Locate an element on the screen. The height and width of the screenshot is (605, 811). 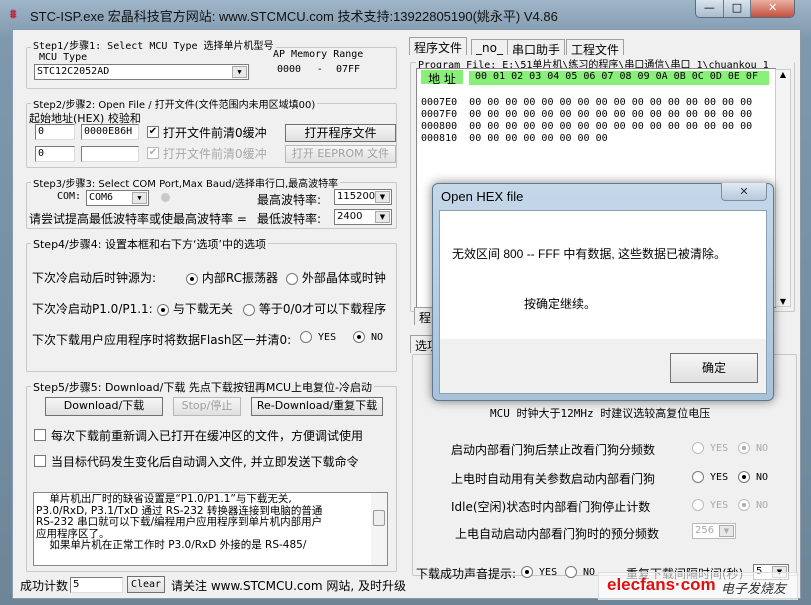
clock-external-option: 外部晶体或时钟 is located at coordinates (336, 277).